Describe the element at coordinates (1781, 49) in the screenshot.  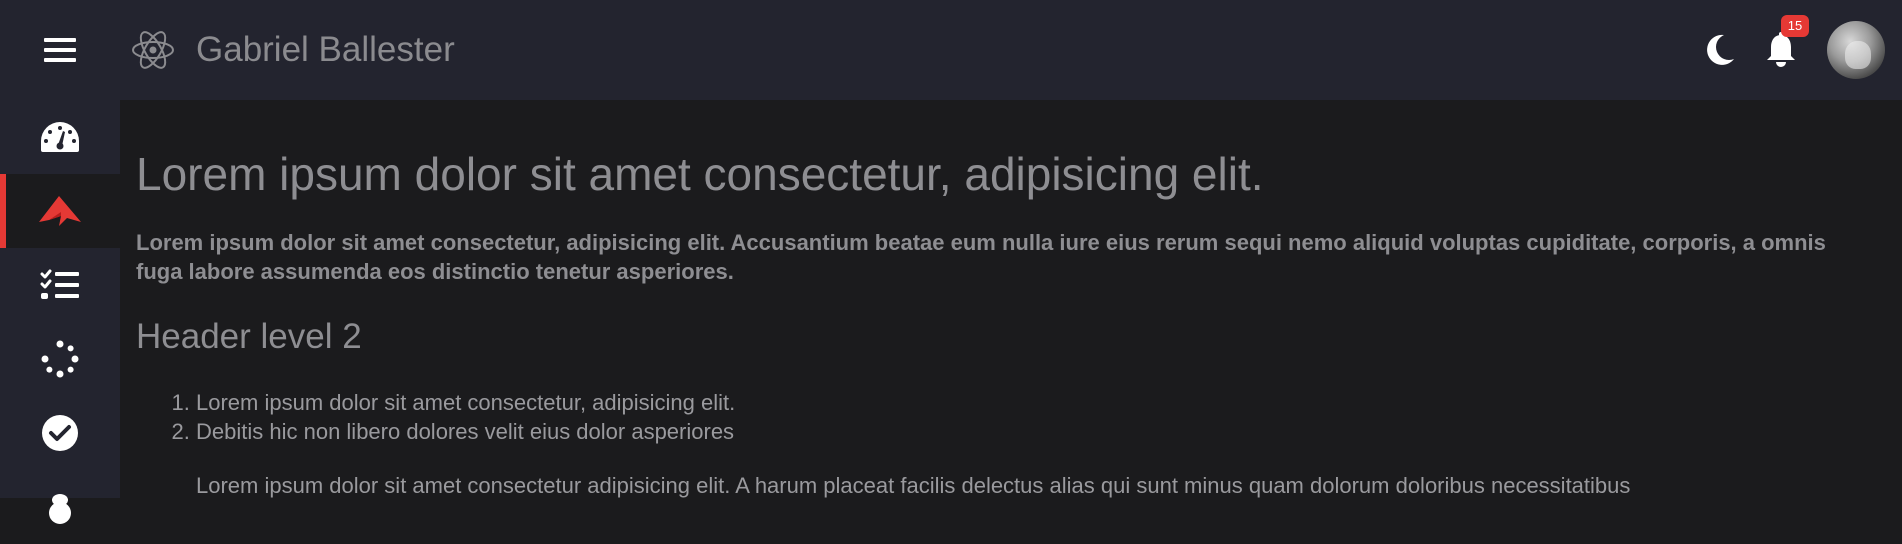
I see `bell-icon` at that location.